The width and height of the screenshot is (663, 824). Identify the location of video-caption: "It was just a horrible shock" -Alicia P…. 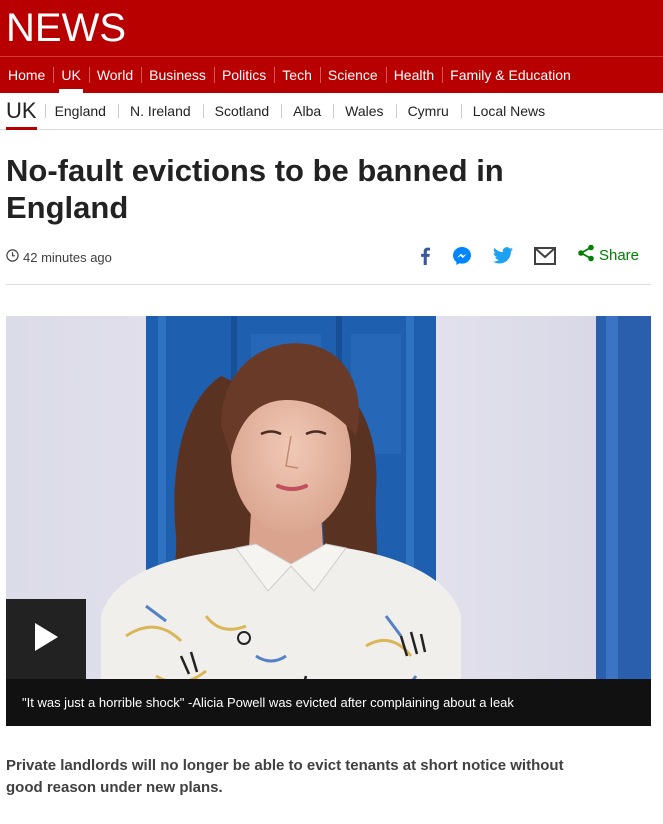
(328, 702).